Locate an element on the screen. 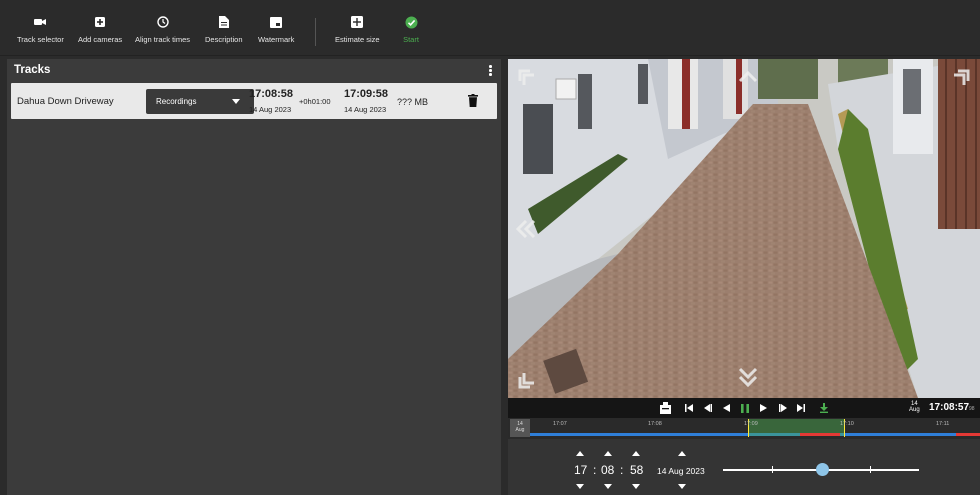  timeline-tick: 17:11 is located at coordinates (943, 424).